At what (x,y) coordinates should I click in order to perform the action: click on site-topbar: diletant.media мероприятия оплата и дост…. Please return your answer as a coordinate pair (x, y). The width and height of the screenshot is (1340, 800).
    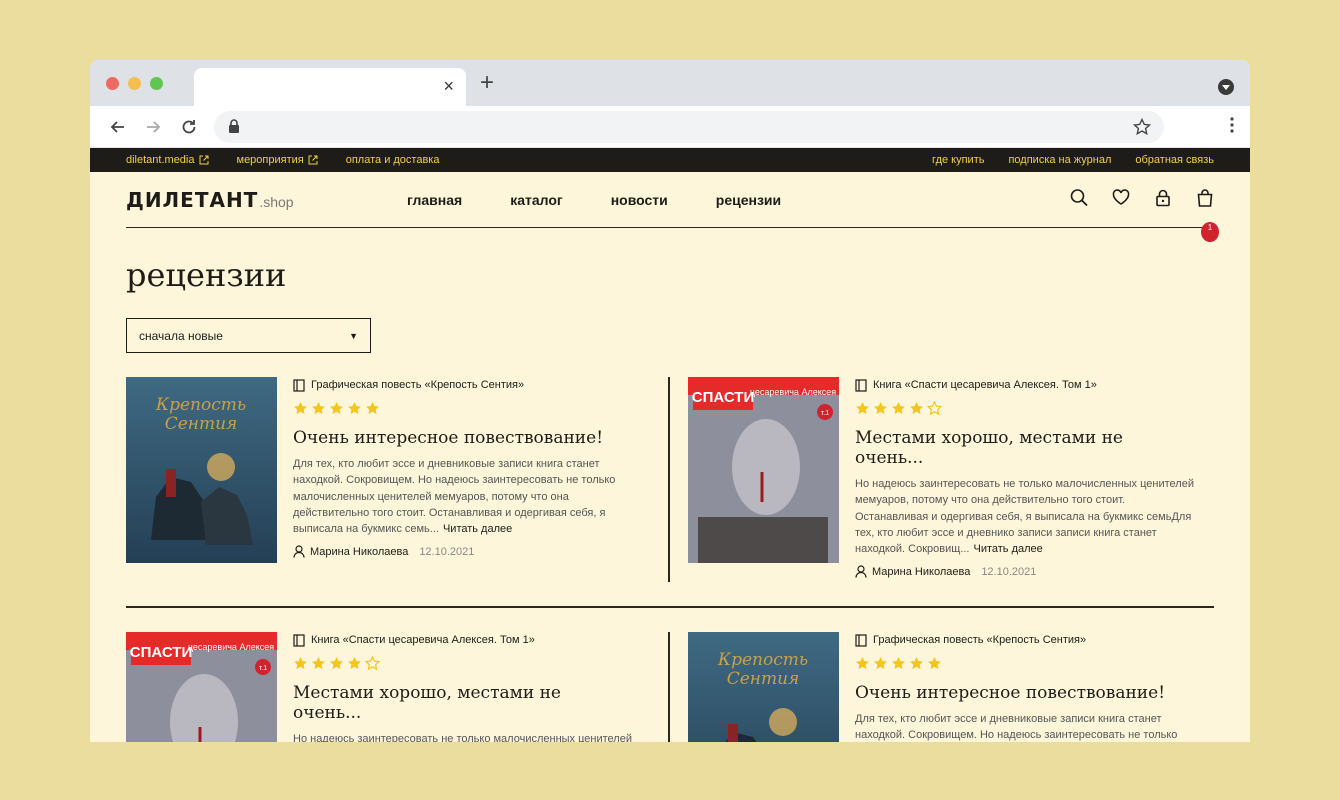
    Looking at the image, I should click on (670, 160).